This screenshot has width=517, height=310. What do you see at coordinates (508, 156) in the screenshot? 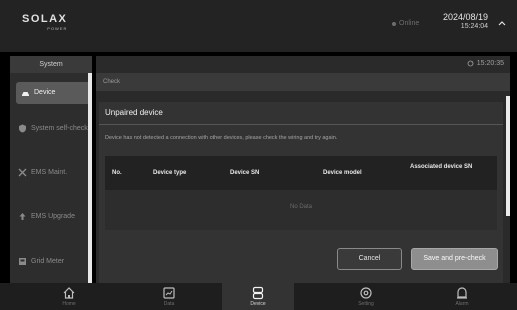
I see `content-scrollbar` at bounding box center [508, 156].